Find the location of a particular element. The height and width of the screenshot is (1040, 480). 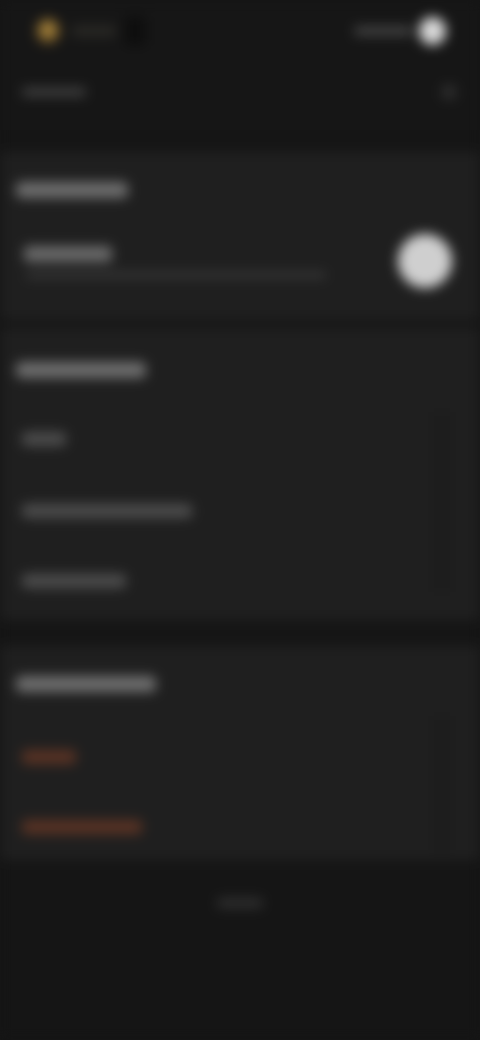

header-toggle-track is located at coordinates (383, 31).